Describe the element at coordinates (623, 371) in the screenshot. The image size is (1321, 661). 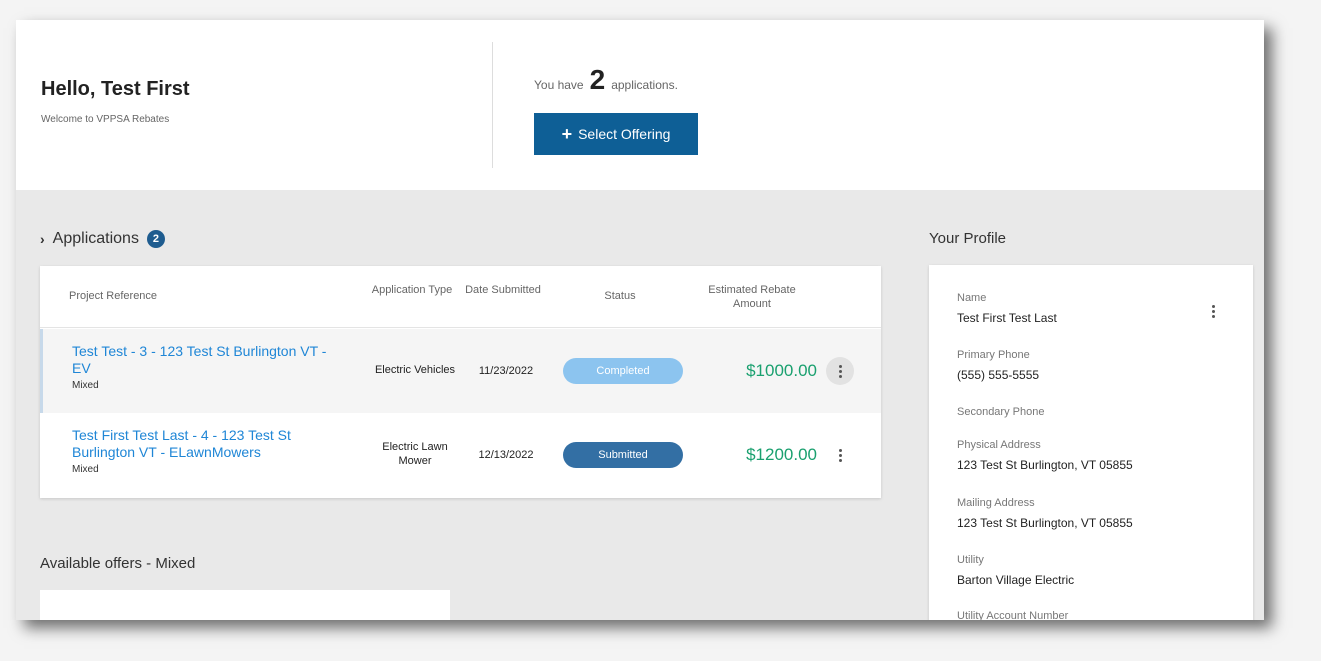
I see `status-badge: Completed` at that location.